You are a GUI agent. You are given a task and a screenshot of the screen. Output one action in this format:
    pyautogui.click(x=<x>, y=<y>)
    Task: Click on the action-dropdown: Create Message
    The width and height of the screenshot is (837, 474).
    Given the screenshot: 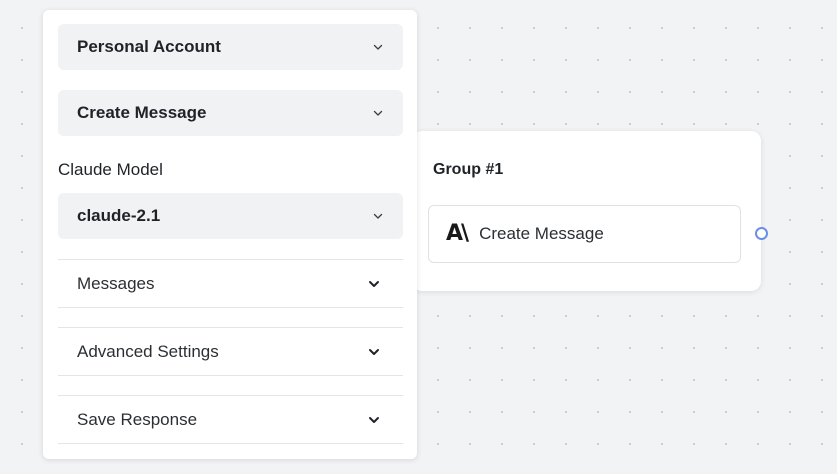 What is the action you would take?
    pyautogui.click(x=230, y=113)
    